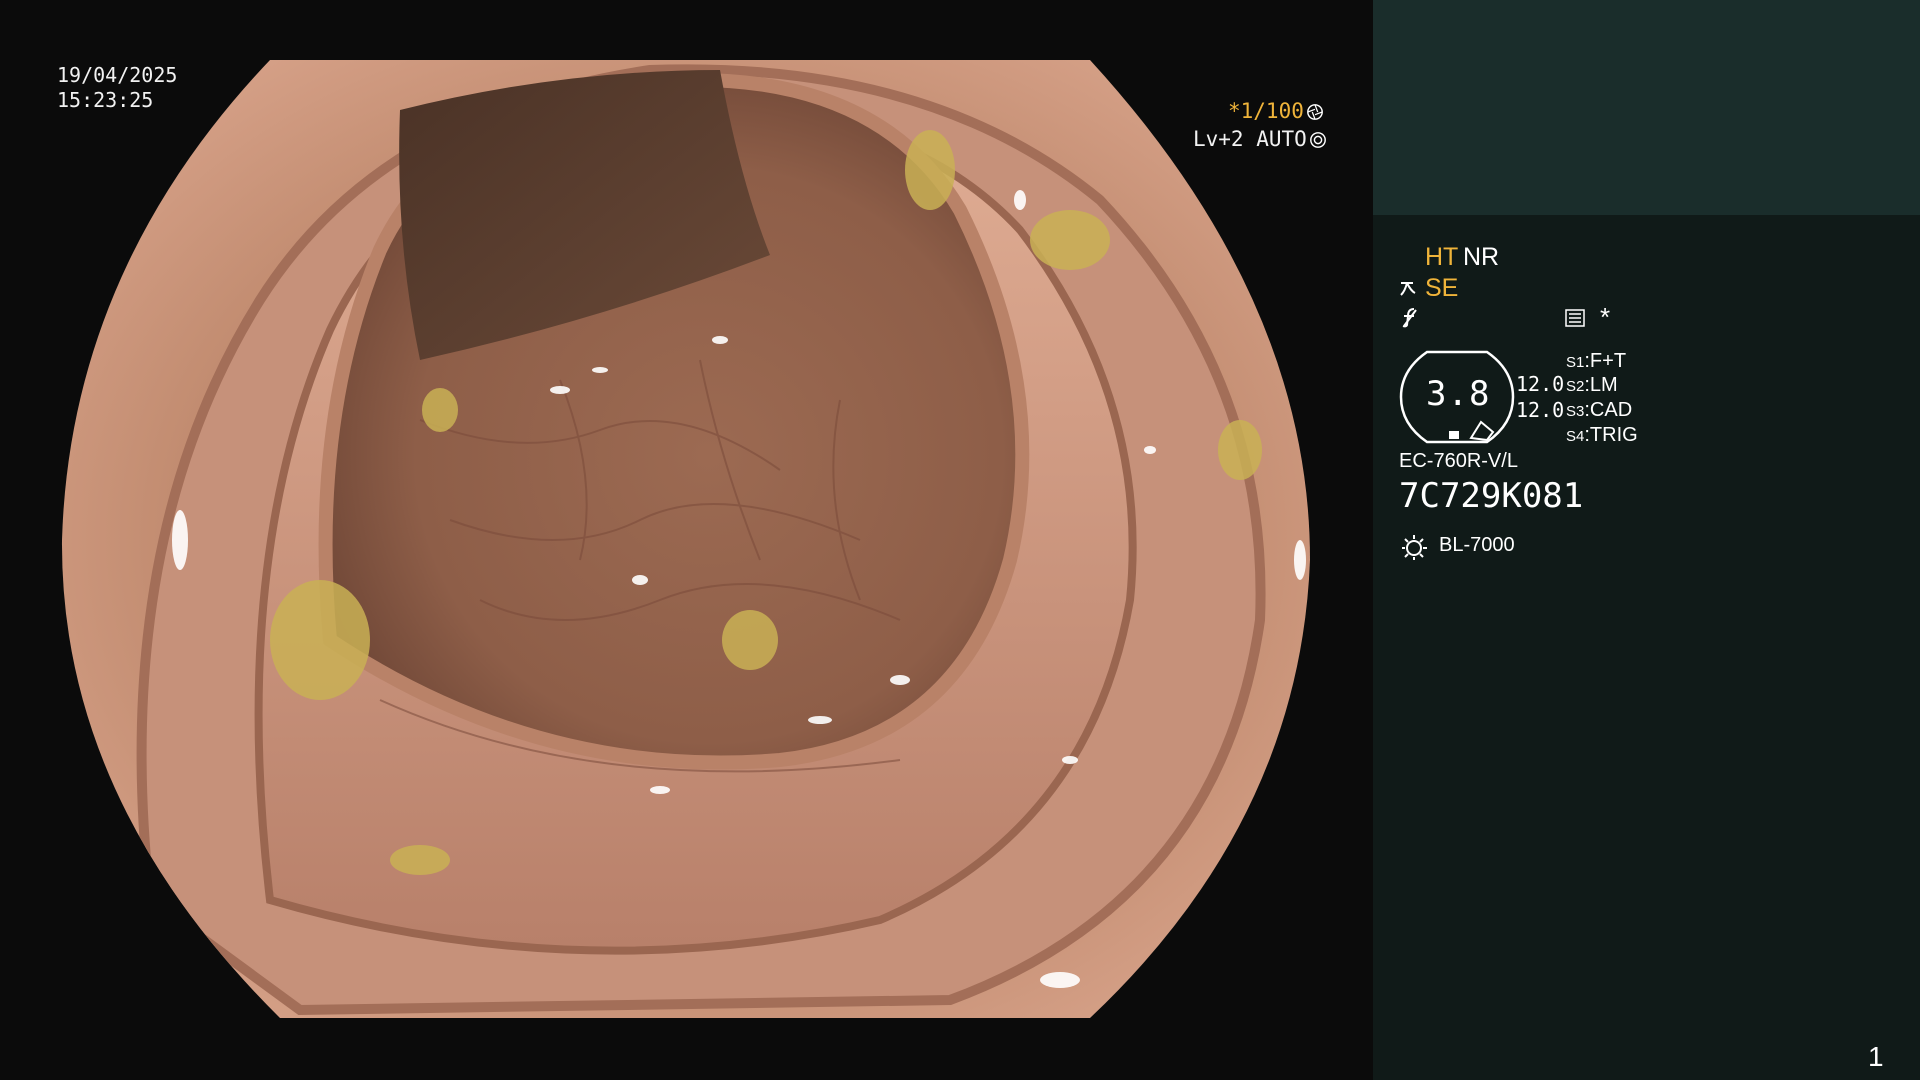 The width and height of the screenshot is (1920, 1080). I want to click on setting-key: S4, so click(1575, 436).